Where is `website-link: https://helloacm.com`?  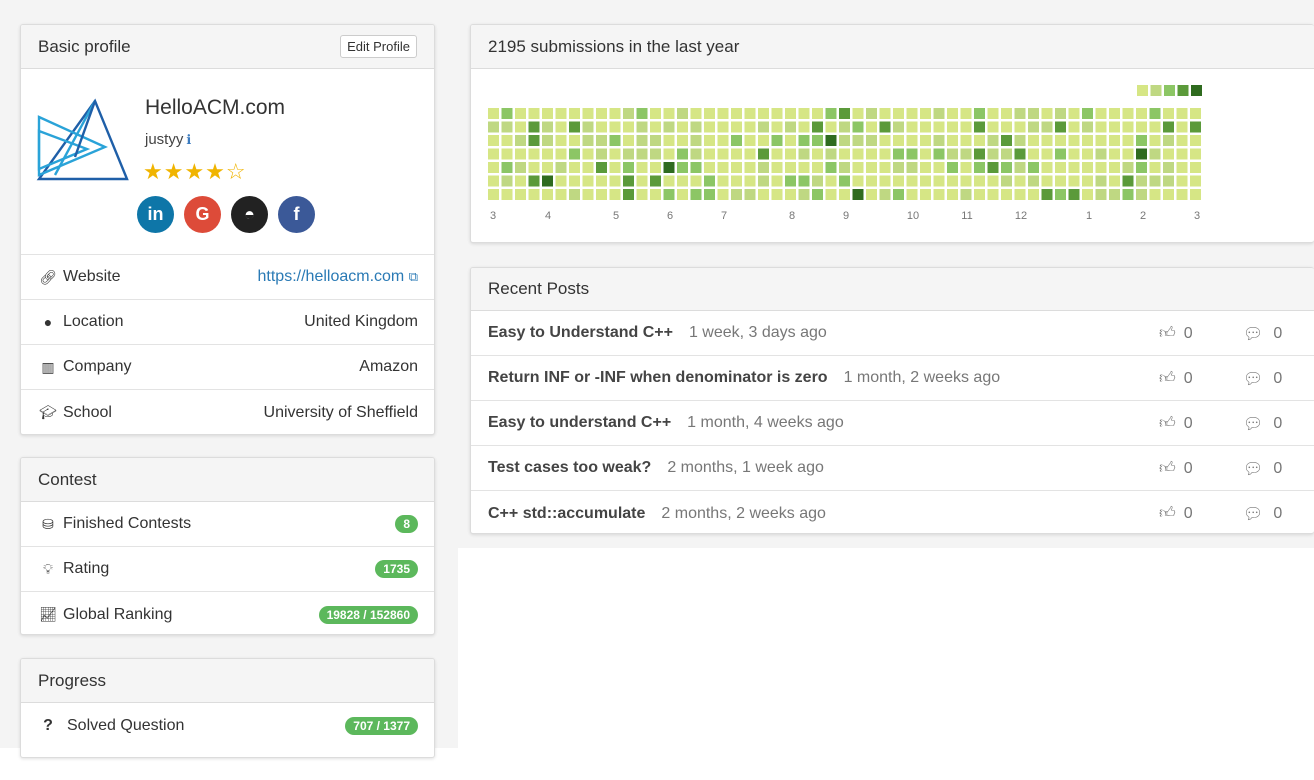 website-link: https://helloacm.com is located at coordinates (331, 276).